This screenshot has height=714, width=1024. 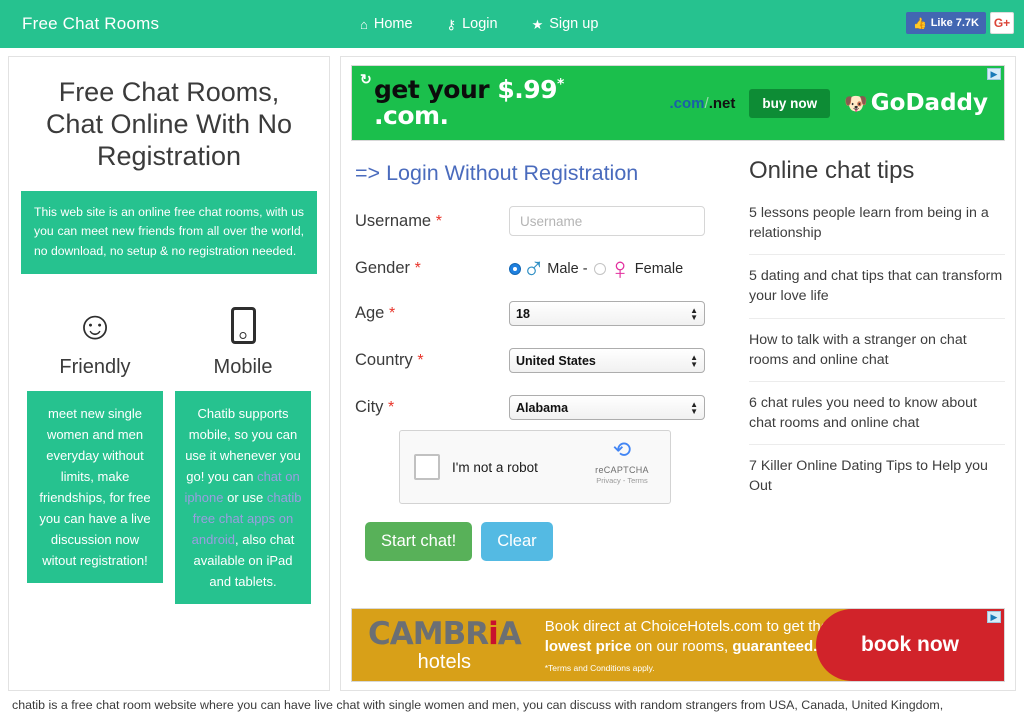 I want to click on godaddy-domains: .com/.net, so click(x=703, y=103).